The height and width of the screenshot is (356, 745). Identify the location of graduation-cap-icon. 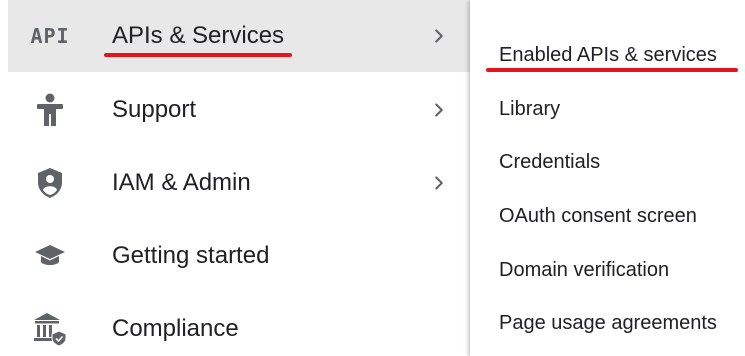
(50, 256).